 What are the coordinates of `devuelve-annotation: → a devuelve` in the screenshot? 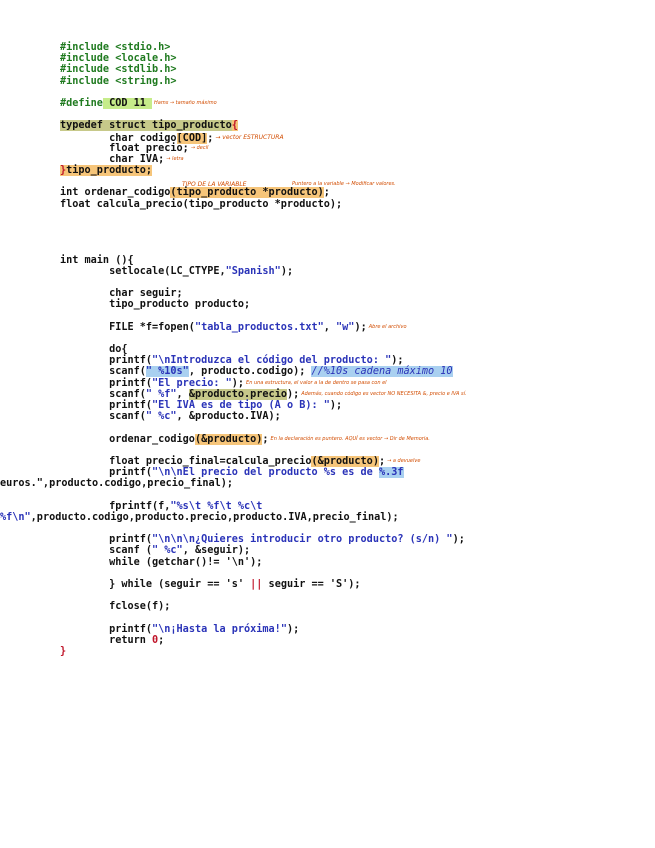 It's located at (404, 460).